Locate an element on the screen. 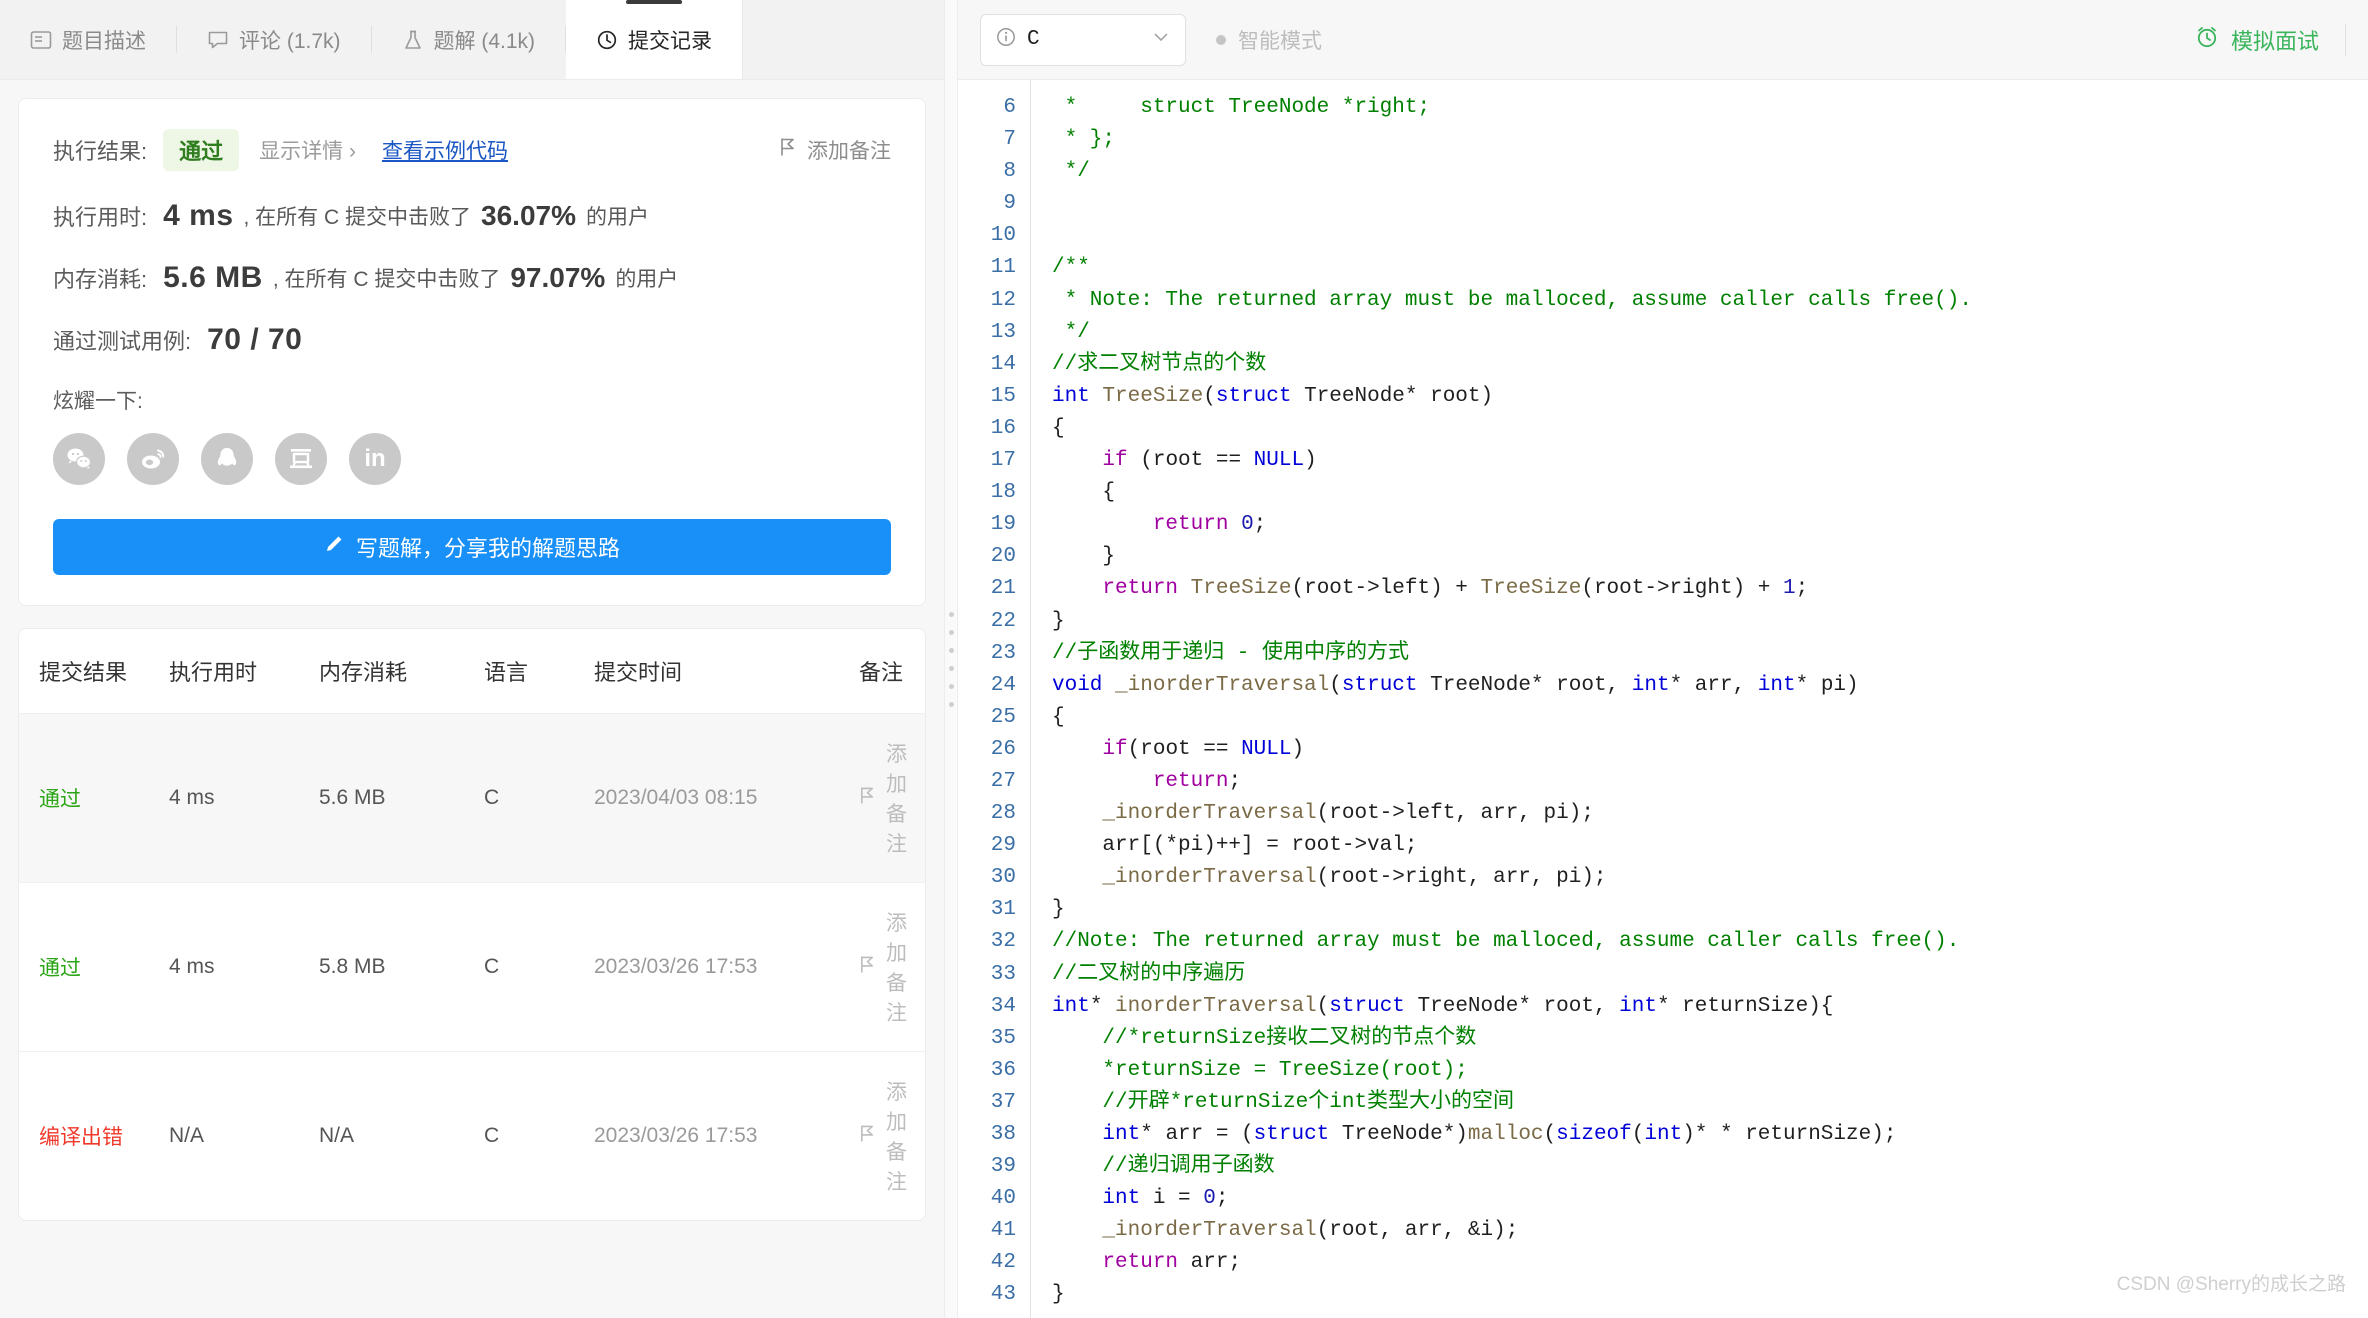 The height and width of the screenshot is (1318, 2368). line-number: 29 is located at coordinates (1003, 846).